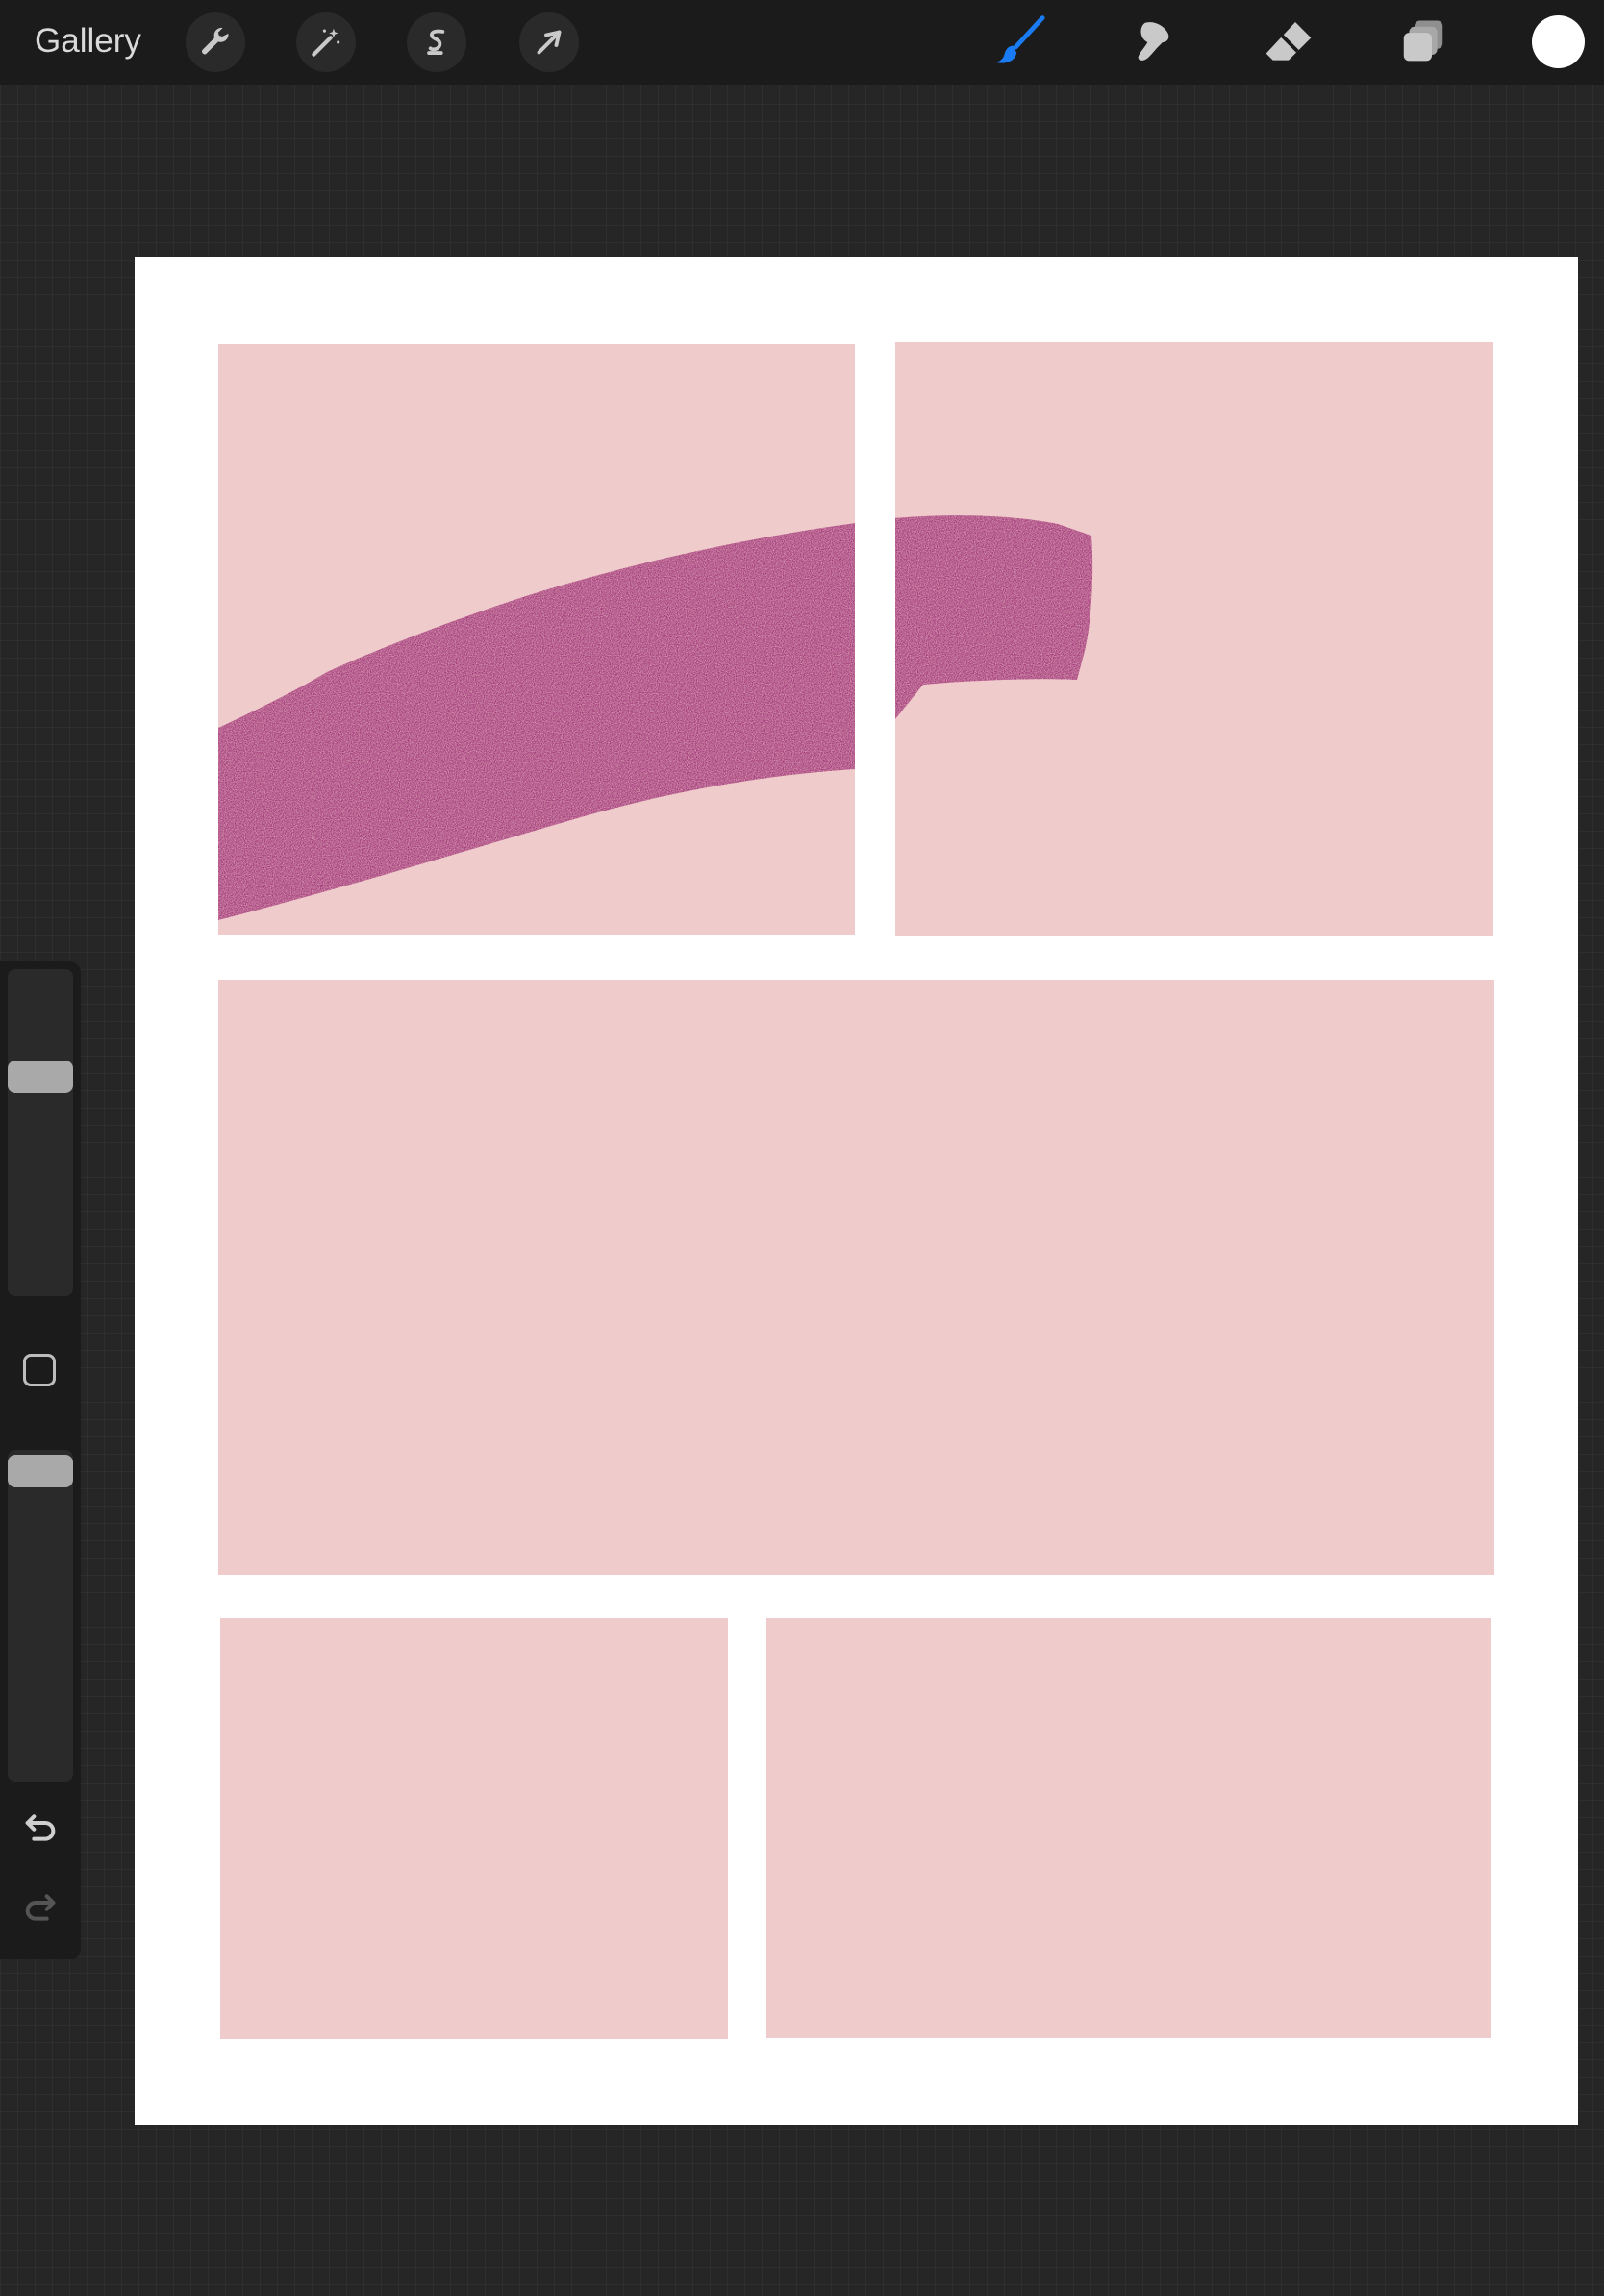 The width and height of the screenshot is (1604, 2296). I want to click on arrow-cursor-icon, so click(549, 42).